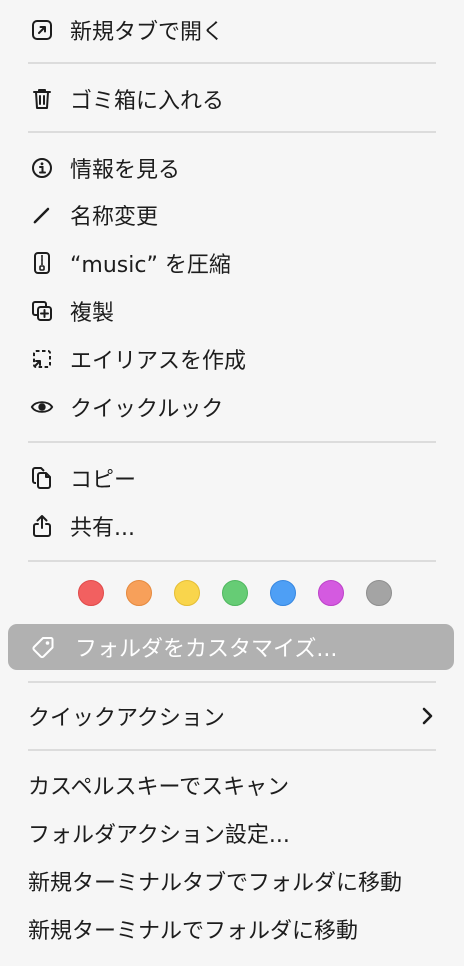 The width and height of the screenshot is (464, 966). I want to click on tag-blue, so click(283, 593).